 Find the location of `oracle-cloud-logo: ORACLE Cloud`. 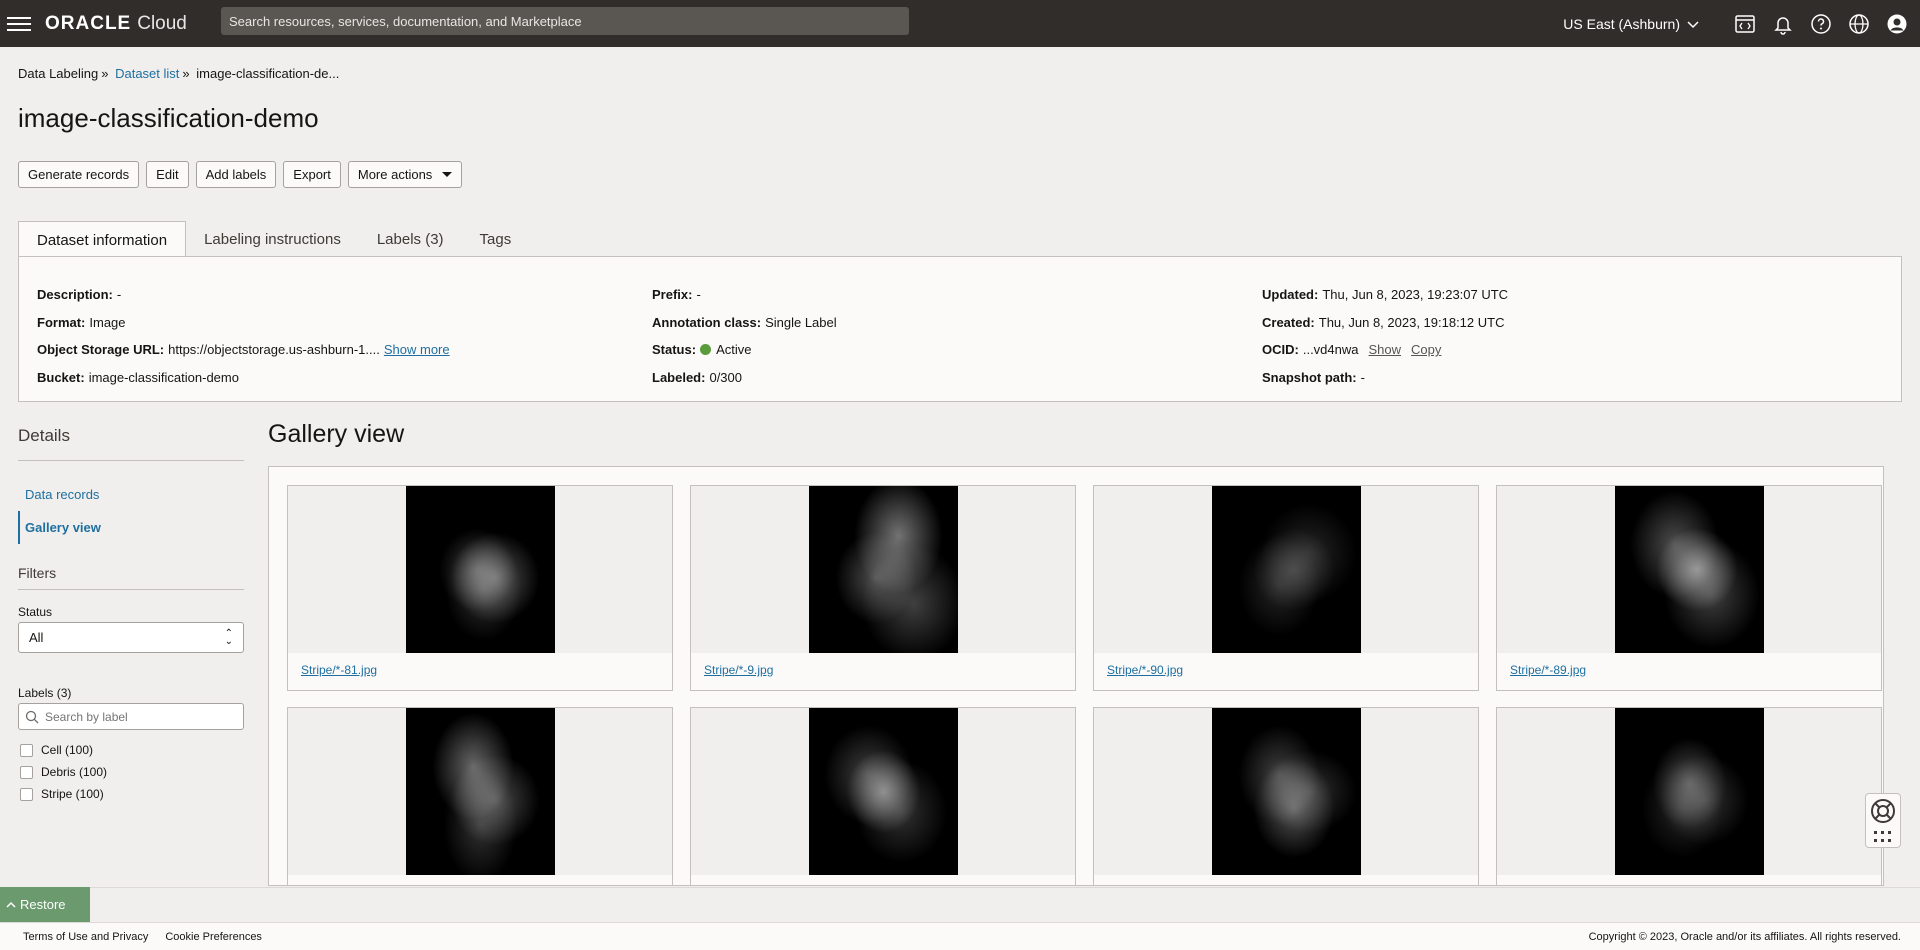

oracle-cloud-logo: ORACLE Cloud is located at coordinates (116, 24).